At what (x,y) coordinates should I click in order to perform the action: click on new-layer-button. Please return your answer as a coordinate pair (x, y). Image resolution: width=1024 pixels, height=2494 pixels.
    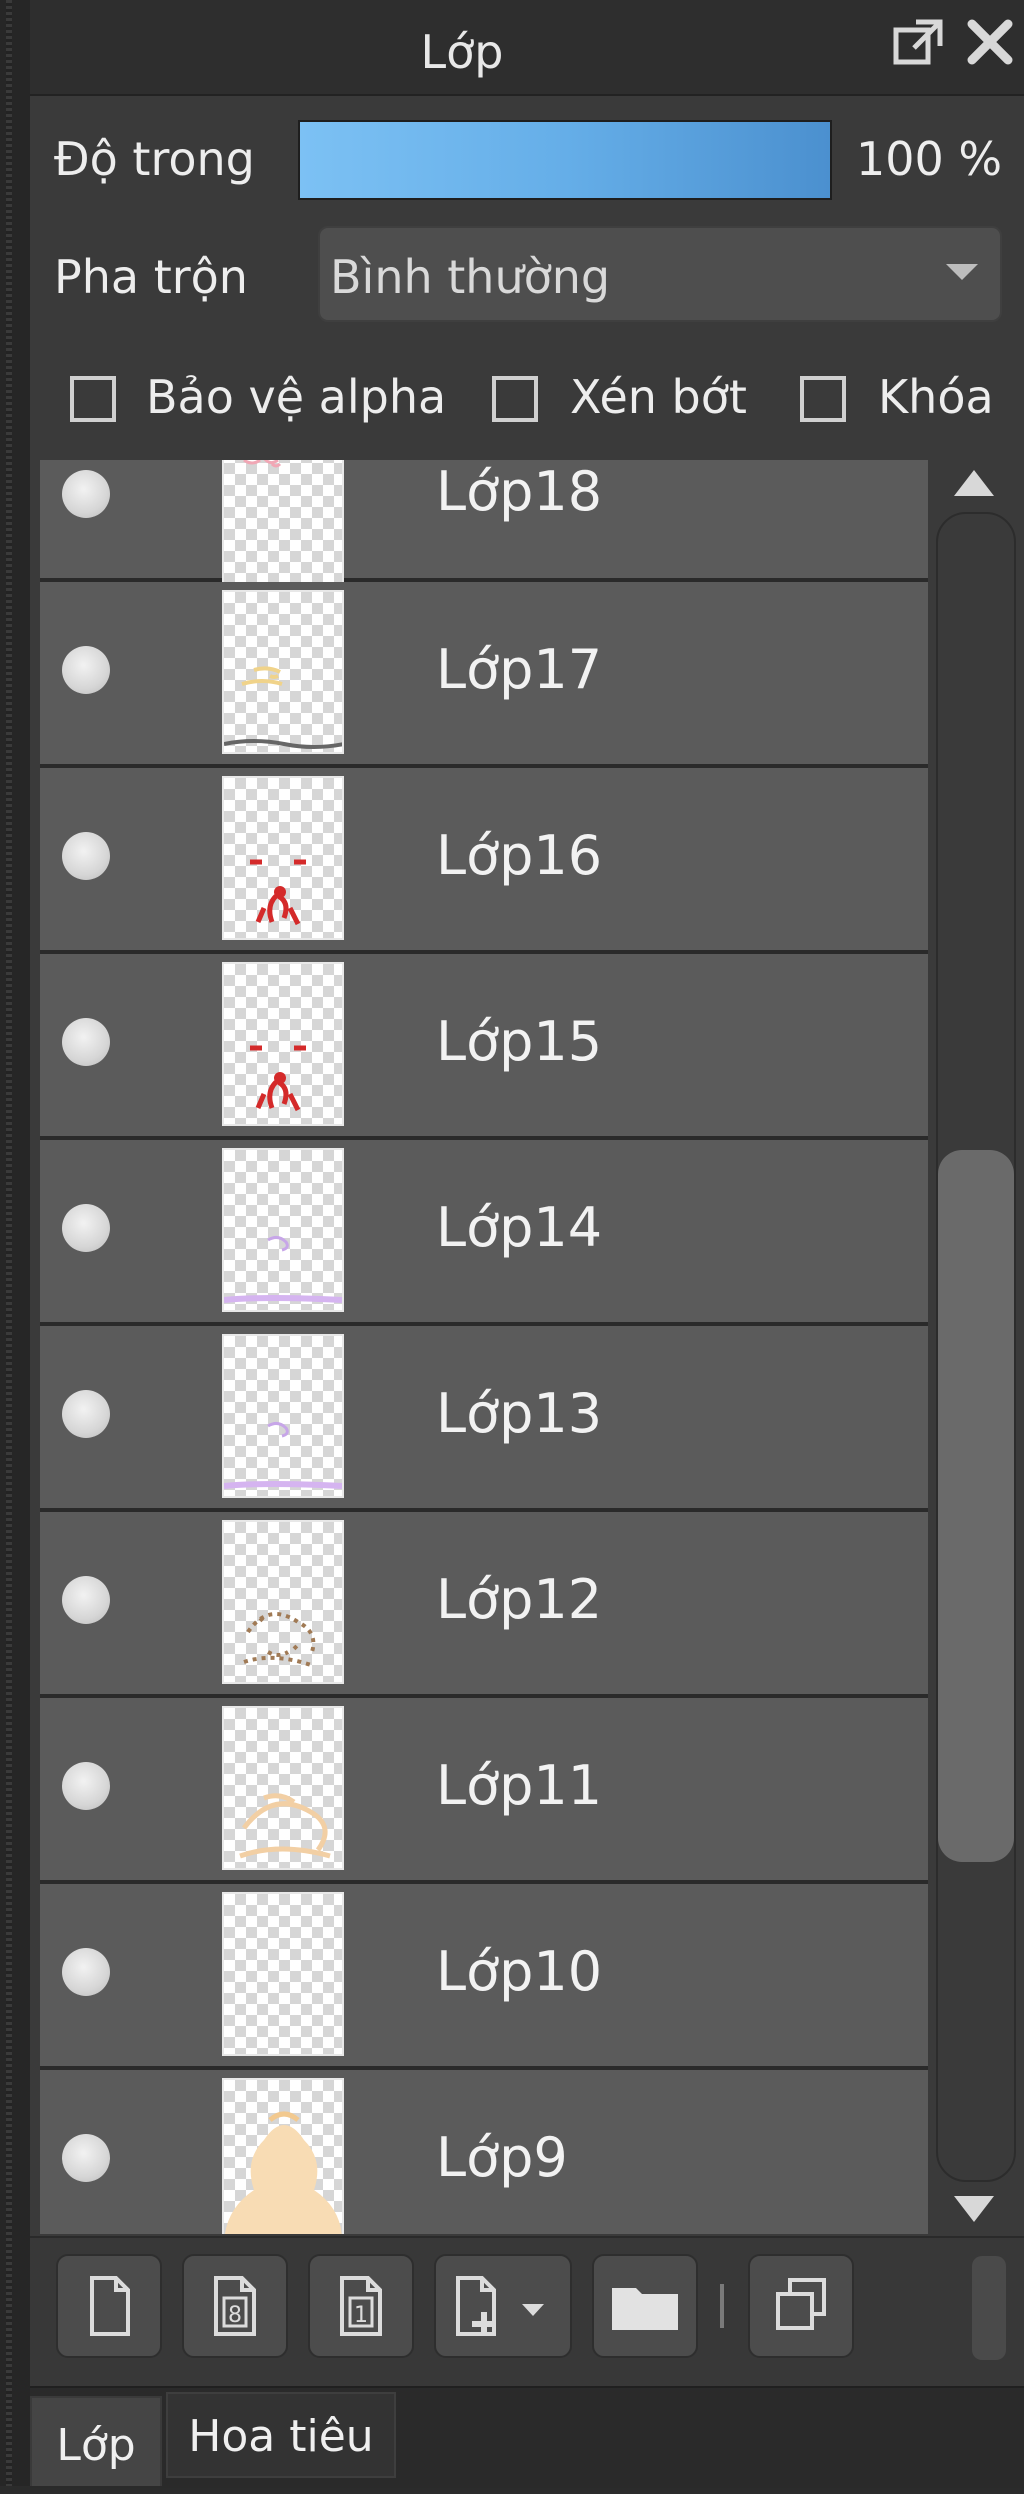
    Looking at the image, I should click on (109, 2306).